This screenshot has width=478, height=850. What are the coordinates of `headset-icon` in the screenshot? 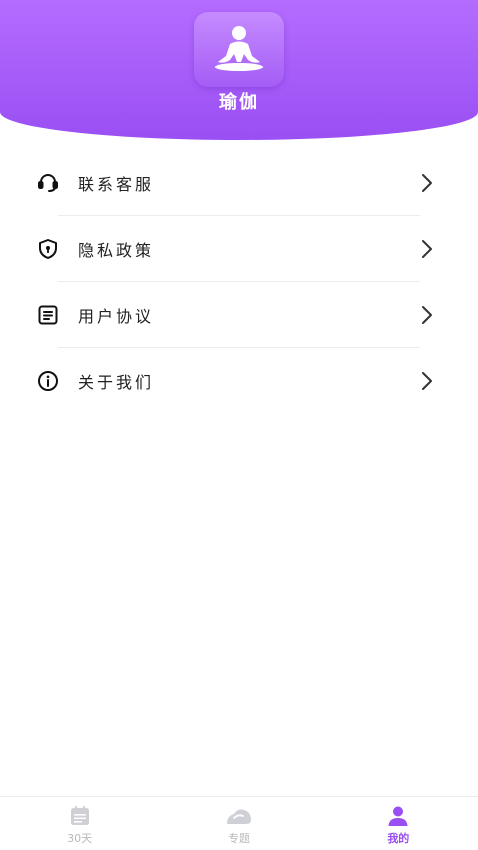 It's located at (50, 183).